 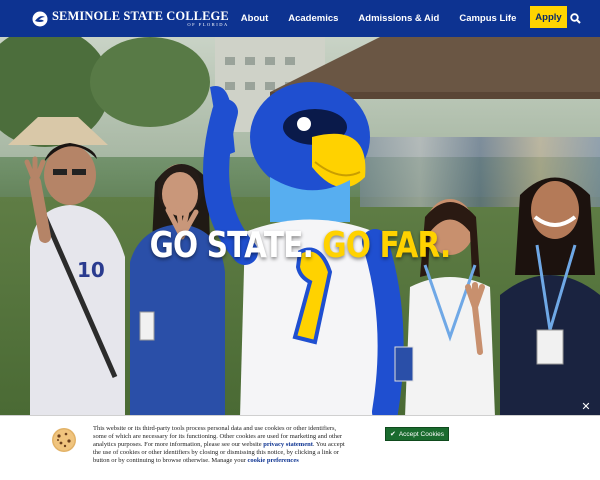 I want to click on close-icon: ✕, so click(x=586, y=407).